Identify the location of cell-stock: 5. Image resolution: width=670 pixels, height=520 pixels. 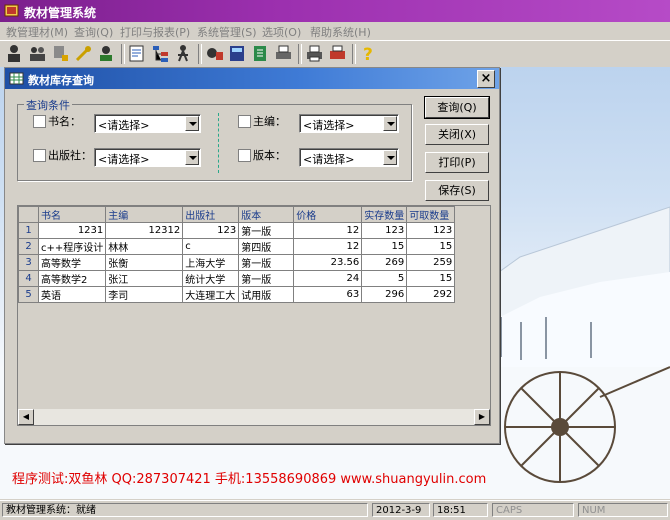
(384, 278).